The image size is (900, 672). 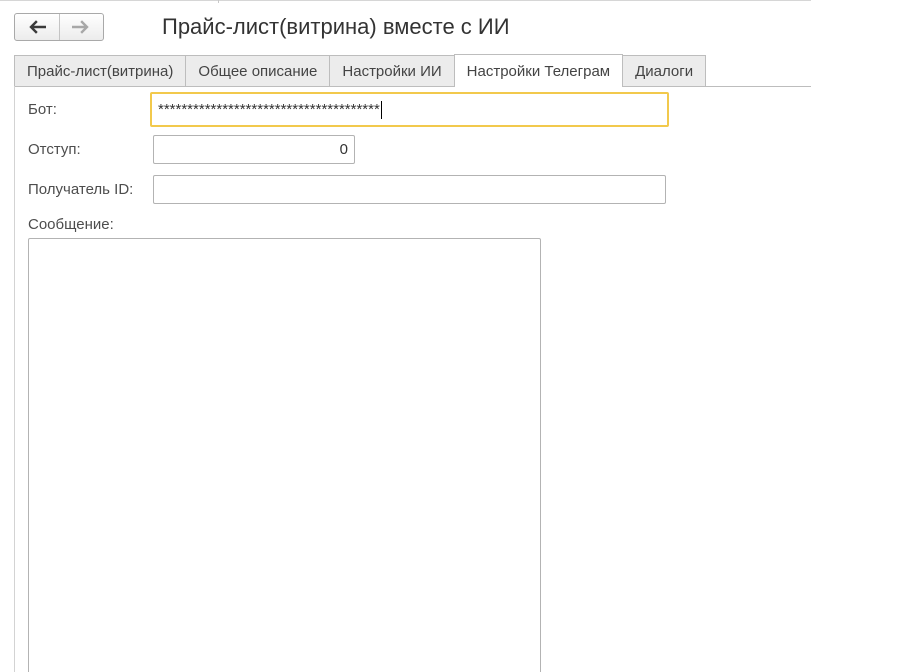 I want to click on arrow-left-icon, so click(x=37, y=27).